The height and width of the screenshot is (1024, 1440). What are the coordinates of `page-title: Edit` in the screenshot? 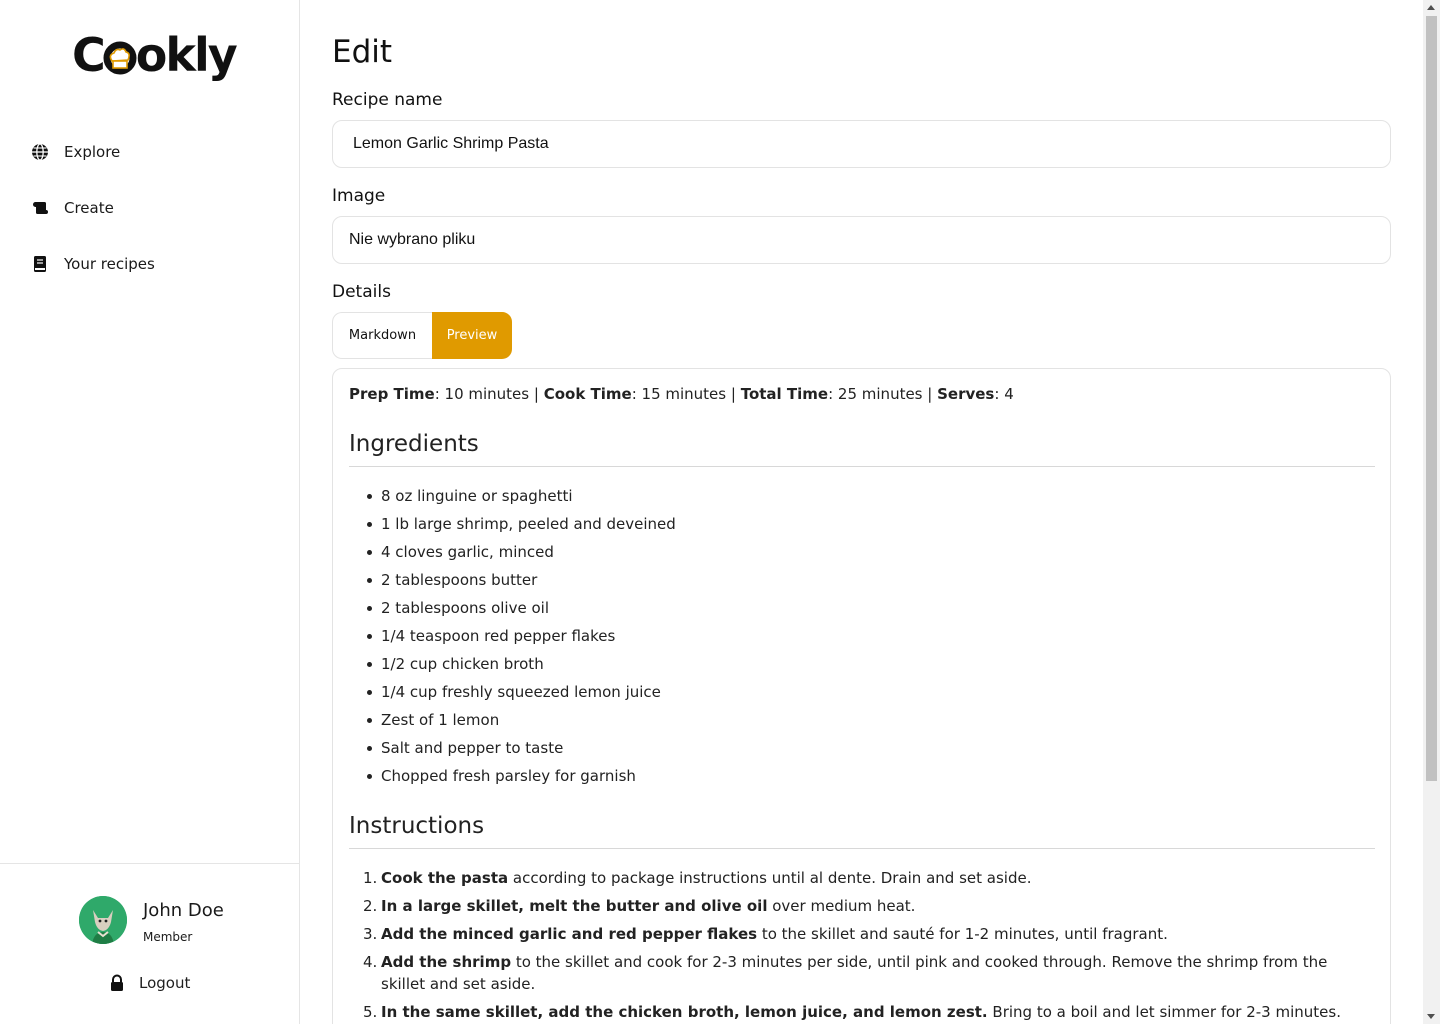 It's located at (362, 52).